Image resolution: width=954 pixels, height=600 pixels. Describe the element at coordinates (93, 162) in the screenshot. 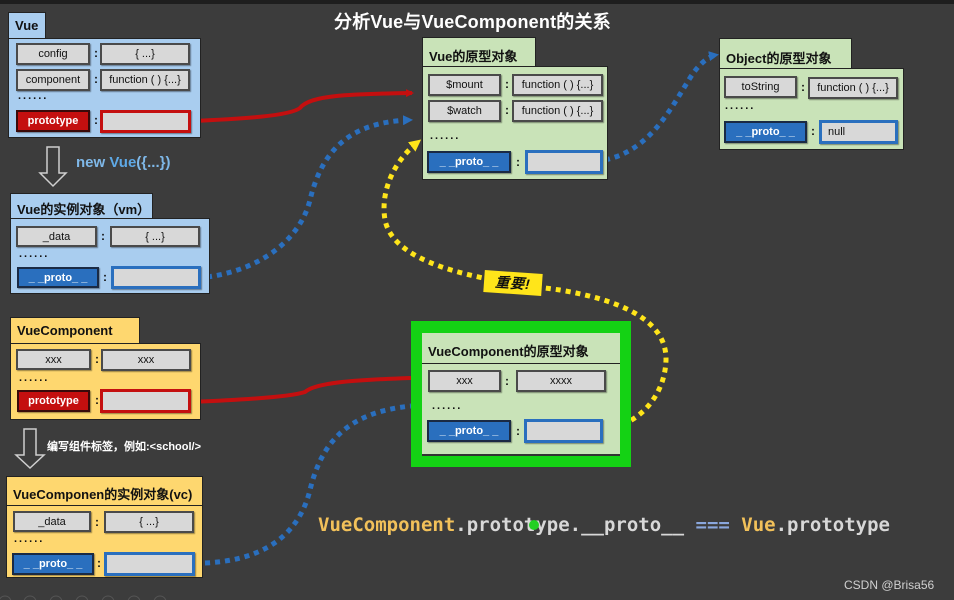

I see `new-keyword: new` at that location.